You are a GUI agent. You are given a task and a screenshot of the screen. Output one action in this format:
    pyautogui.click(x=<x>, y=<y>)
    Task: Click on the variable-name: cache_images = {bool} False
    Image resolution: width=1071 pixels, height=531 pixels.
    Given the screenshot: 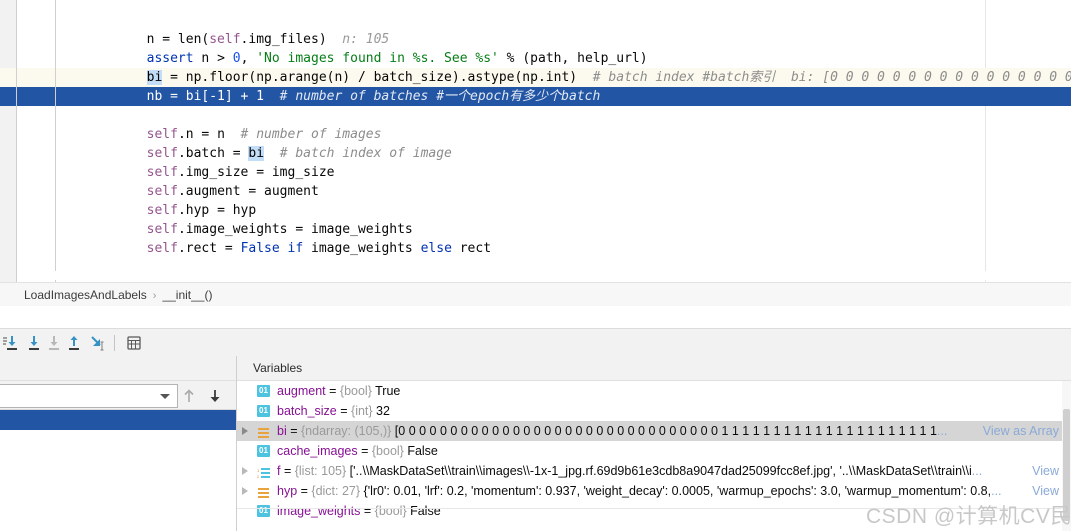 What is the action you would take?
    pyautogui.click(x=357, y=451)
    